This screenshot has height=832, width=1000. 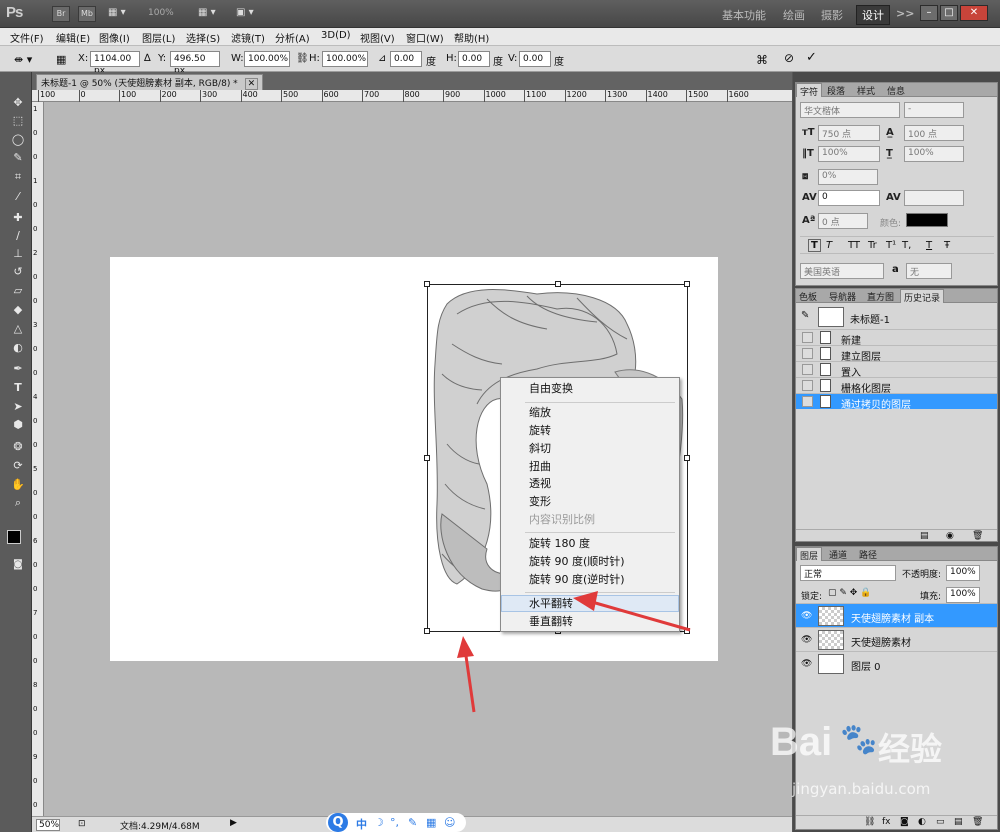 What do you see at coordinates (18, 348) in the screenshot?
I see `dodge-tool-icon: ◐` at bounding box center [18, 348].